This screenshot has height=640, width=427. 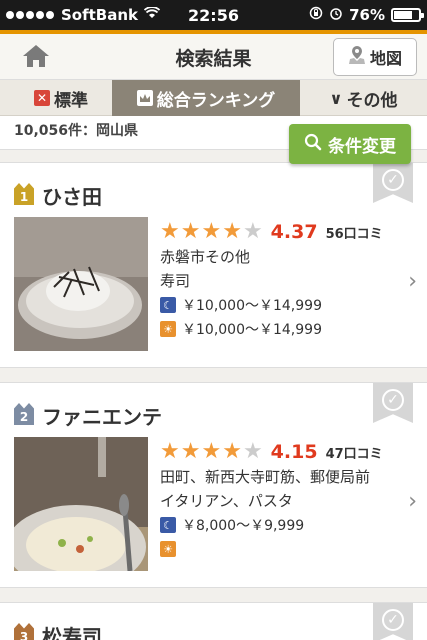 I want to click on status-bar: SoftBank 22:56 76%, so click(x=213, y=15).